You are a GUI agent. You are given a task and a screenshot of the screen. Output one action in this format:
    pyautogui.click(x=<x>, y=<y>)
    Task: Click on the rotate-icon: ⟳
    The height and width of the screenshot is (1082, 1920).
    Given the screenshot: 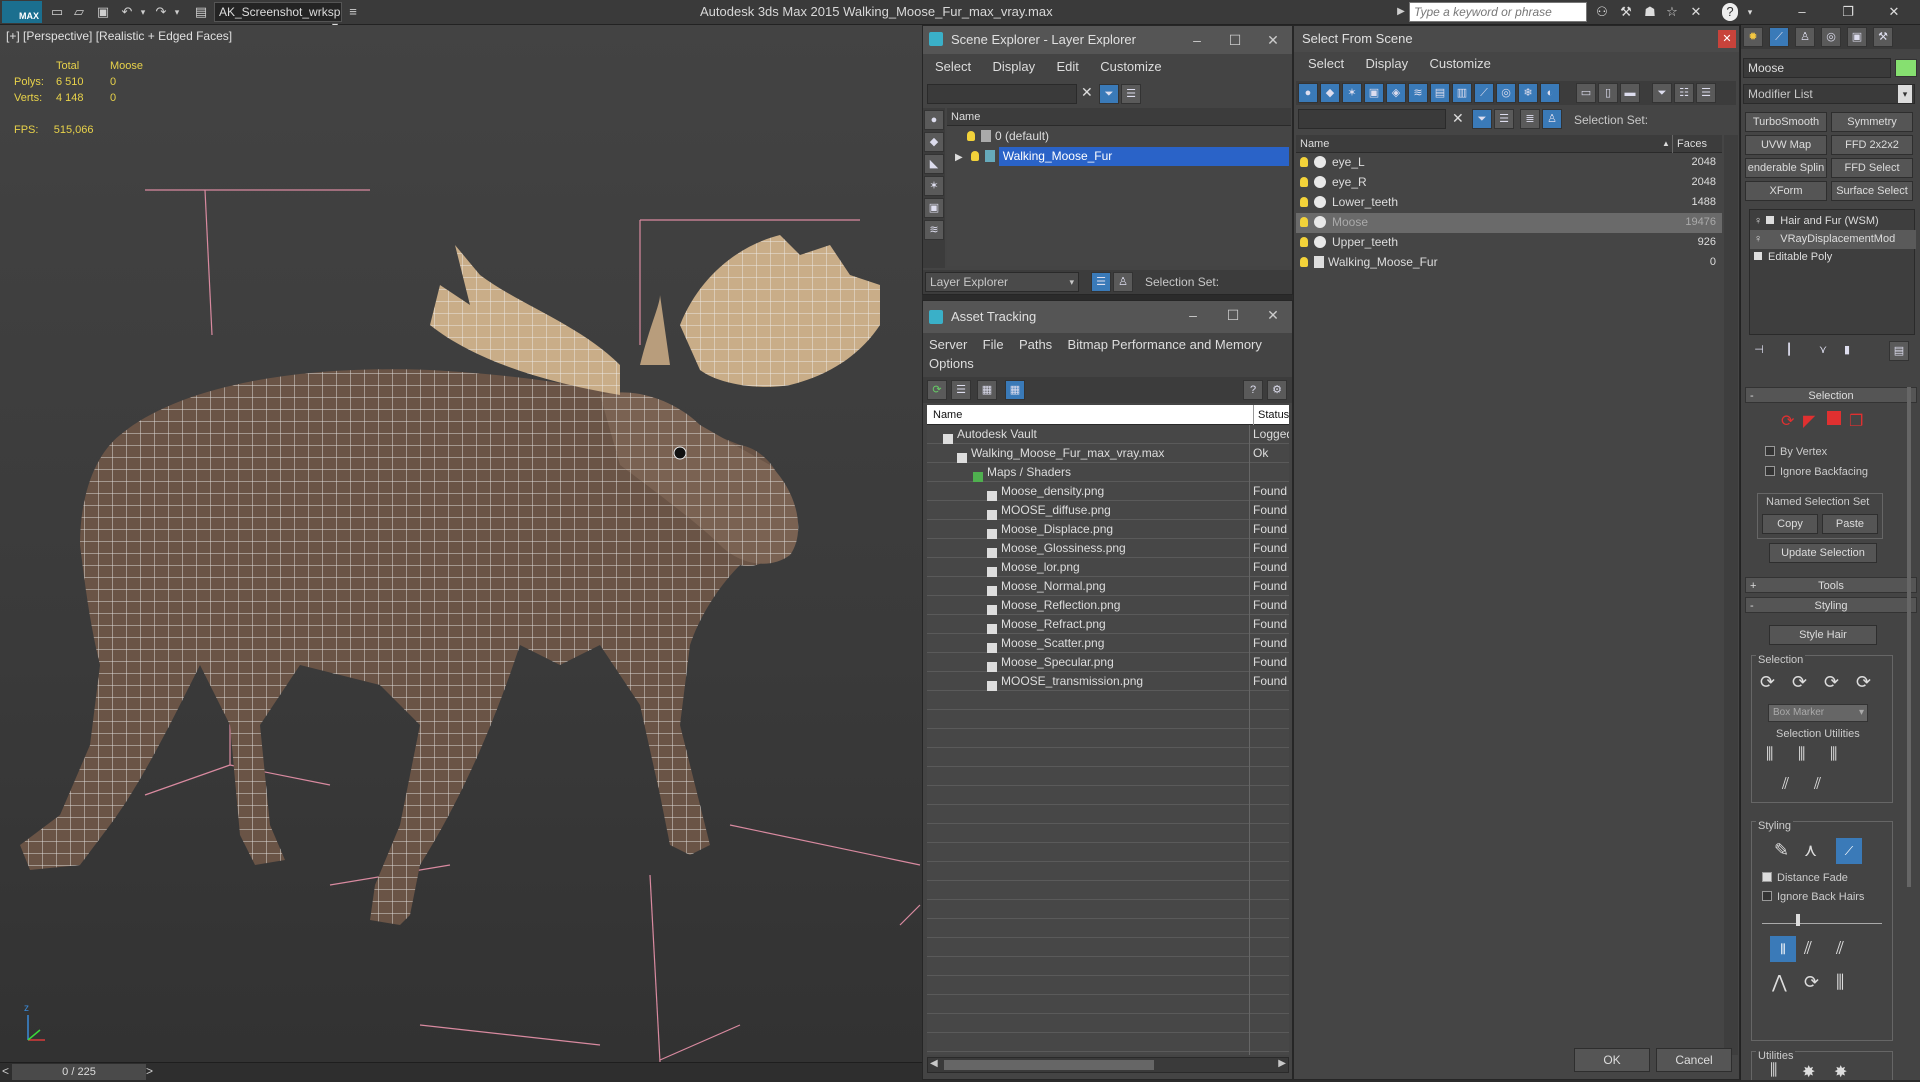 What is the action you would take?
    pyautogui.click(x=1811, y=982)
    